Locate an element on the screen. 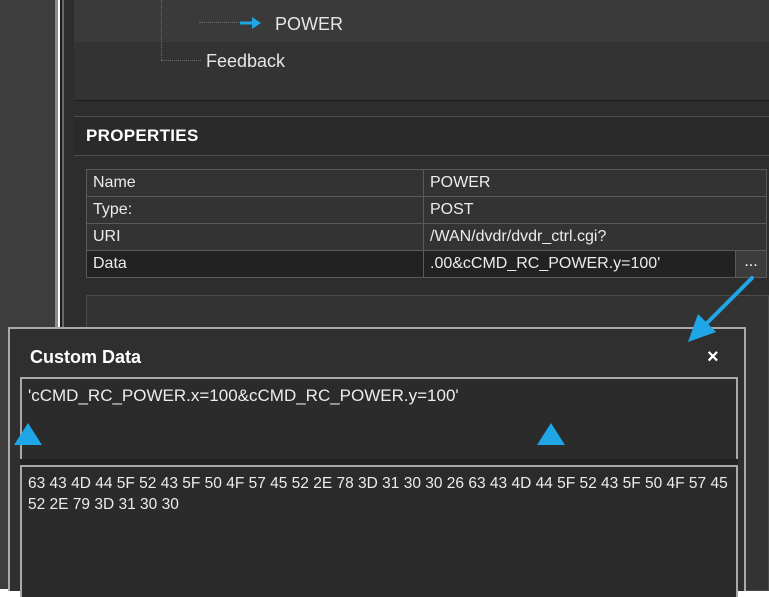 This screenshot has height=597, width=769. tree-node-feedback: Feedback is located at coordinates (245, 61).